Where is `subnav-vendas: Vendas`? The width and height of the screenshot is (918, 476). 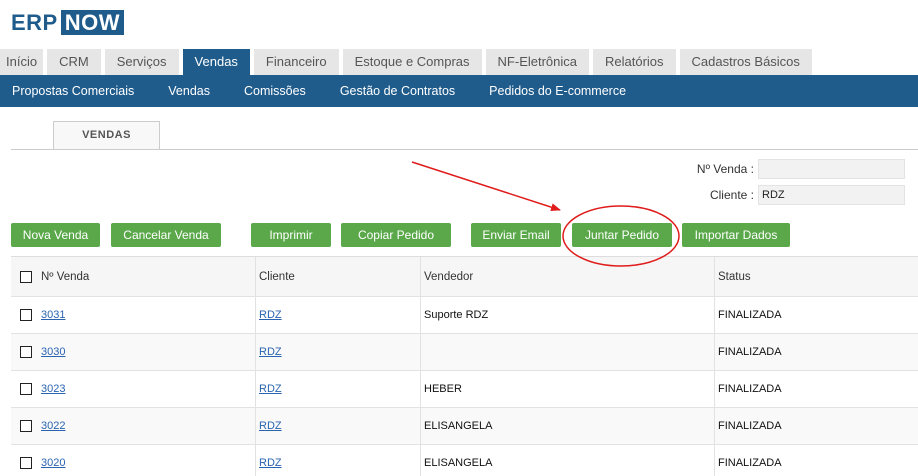
subnav-vendas: Vendas is located at coordinates (189, 91).